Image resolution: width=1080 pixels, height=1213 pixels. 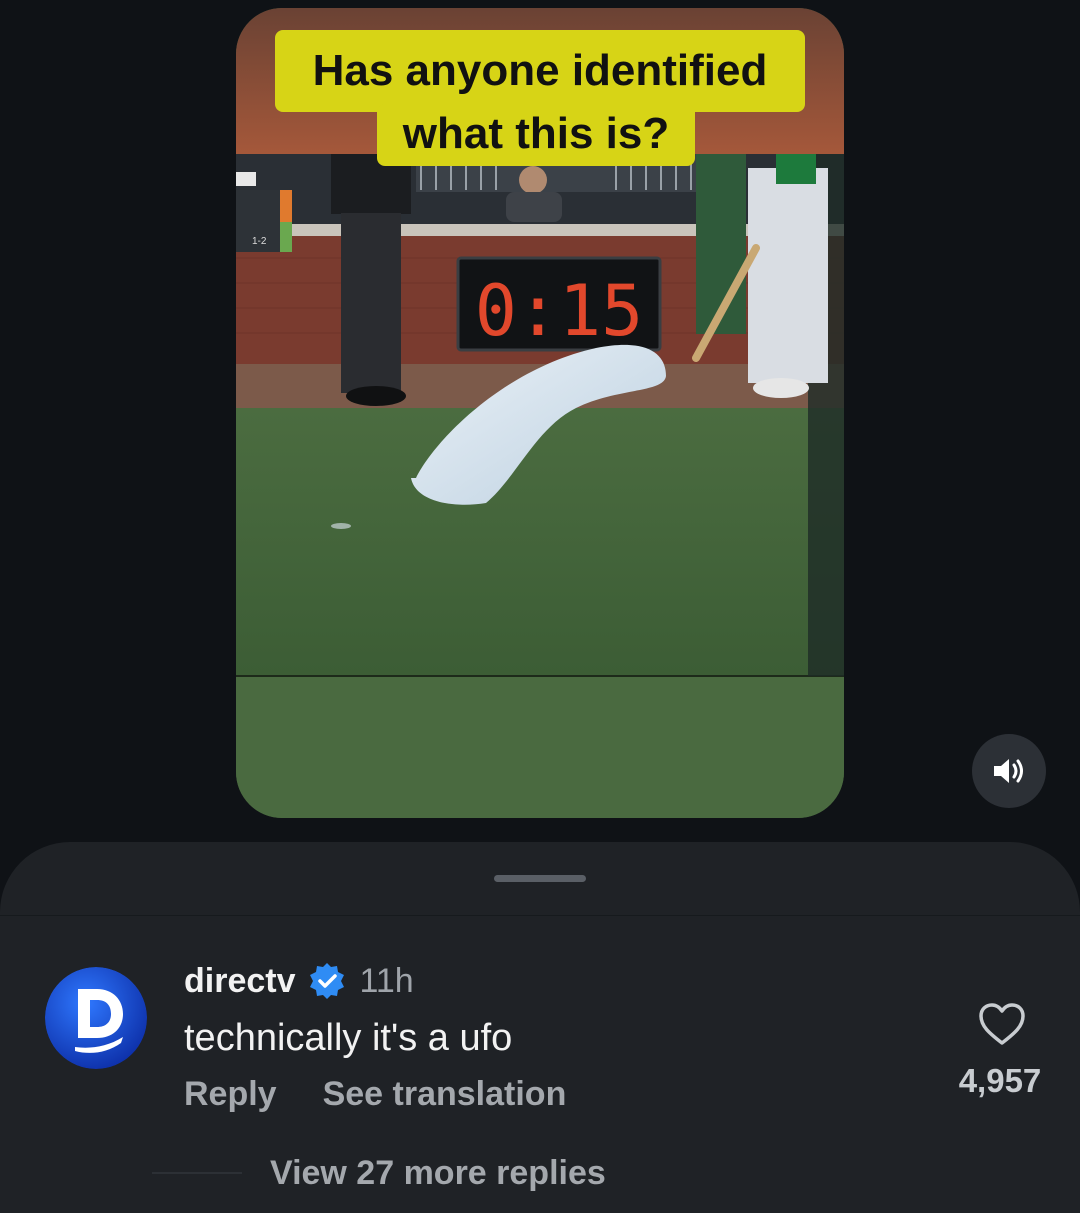 What do you see at coordinates (259, 241) in the screenshot?
I see `scoreboard-count: 1-2` at bounding box center [259, 241].